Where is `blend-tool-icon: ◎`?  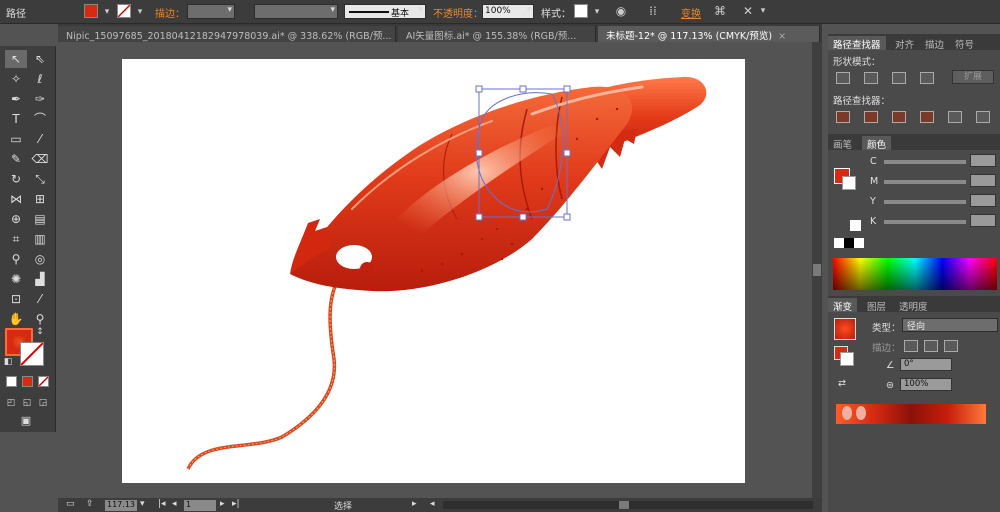 blend-tool-icon: ◎ is located at coordinates (40, 259).